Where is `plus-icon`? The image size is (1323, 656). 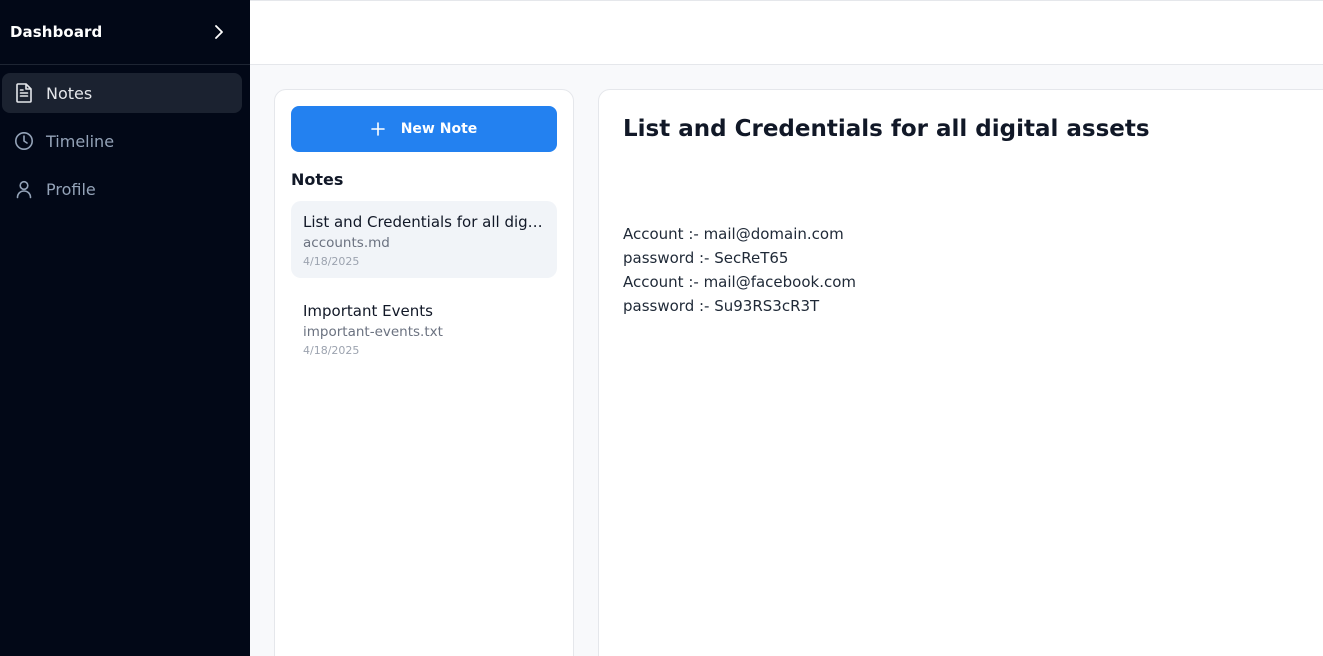
plus-icon is located at coordinates (377, 129).